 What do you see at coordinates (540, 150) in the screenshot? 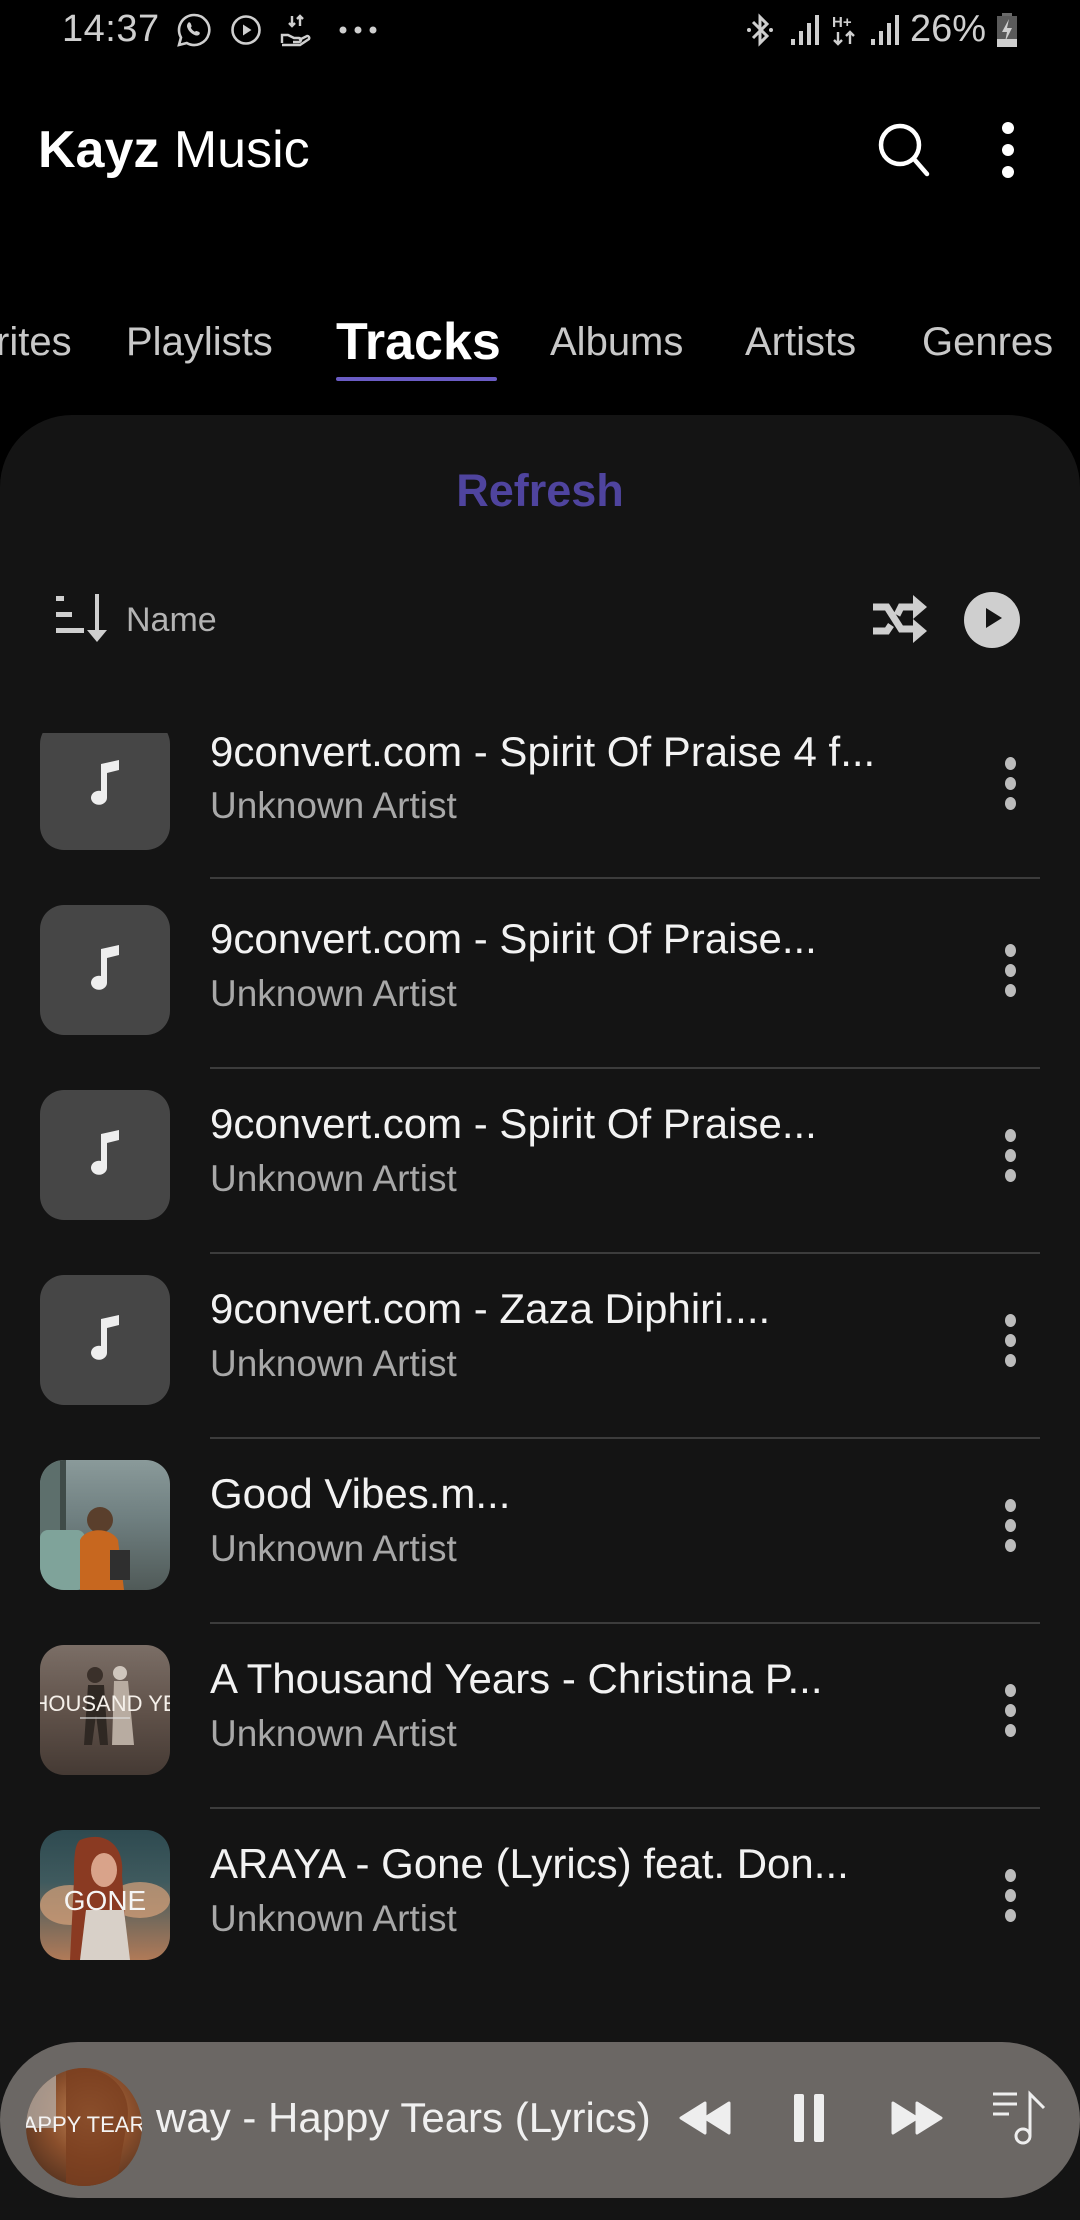
I see `app-bar: Kayz Music` at bounding box center [540, 150].